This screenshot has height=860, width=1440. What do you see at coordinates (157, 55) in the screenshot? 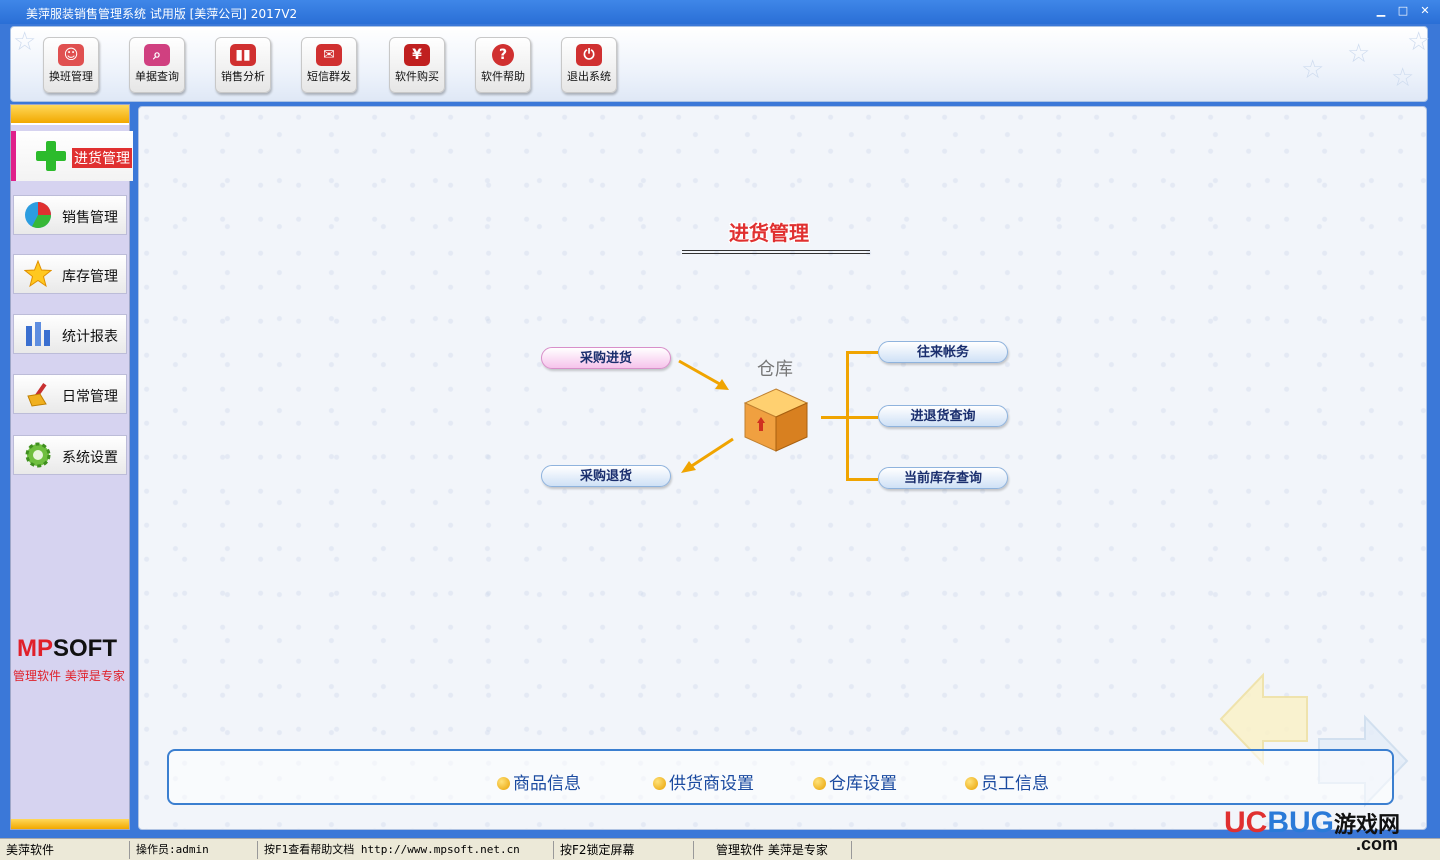
I see `magnifier-icon: ⌕` at bounding box center [157, 55].